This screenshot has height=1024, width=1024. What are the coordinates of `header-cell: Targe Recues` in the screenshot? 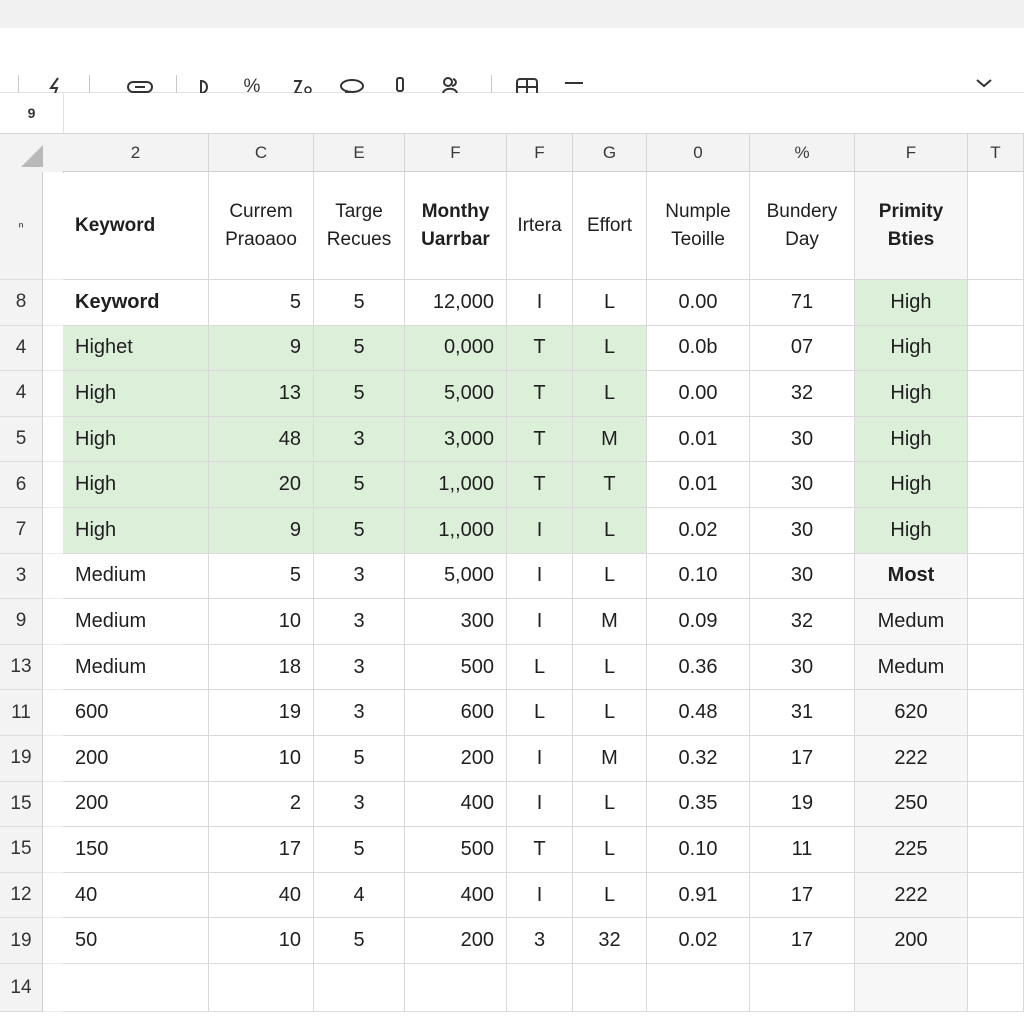 It's located at (359, 226).